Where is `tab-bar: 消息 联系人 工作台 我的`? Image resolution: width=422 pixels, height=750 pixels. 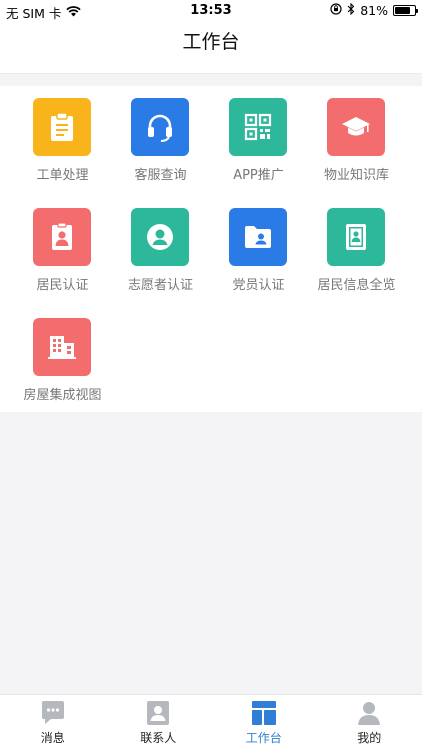
tab-bar: 消息 联系人 工作台 我的 is located at coordinates (211, 722).